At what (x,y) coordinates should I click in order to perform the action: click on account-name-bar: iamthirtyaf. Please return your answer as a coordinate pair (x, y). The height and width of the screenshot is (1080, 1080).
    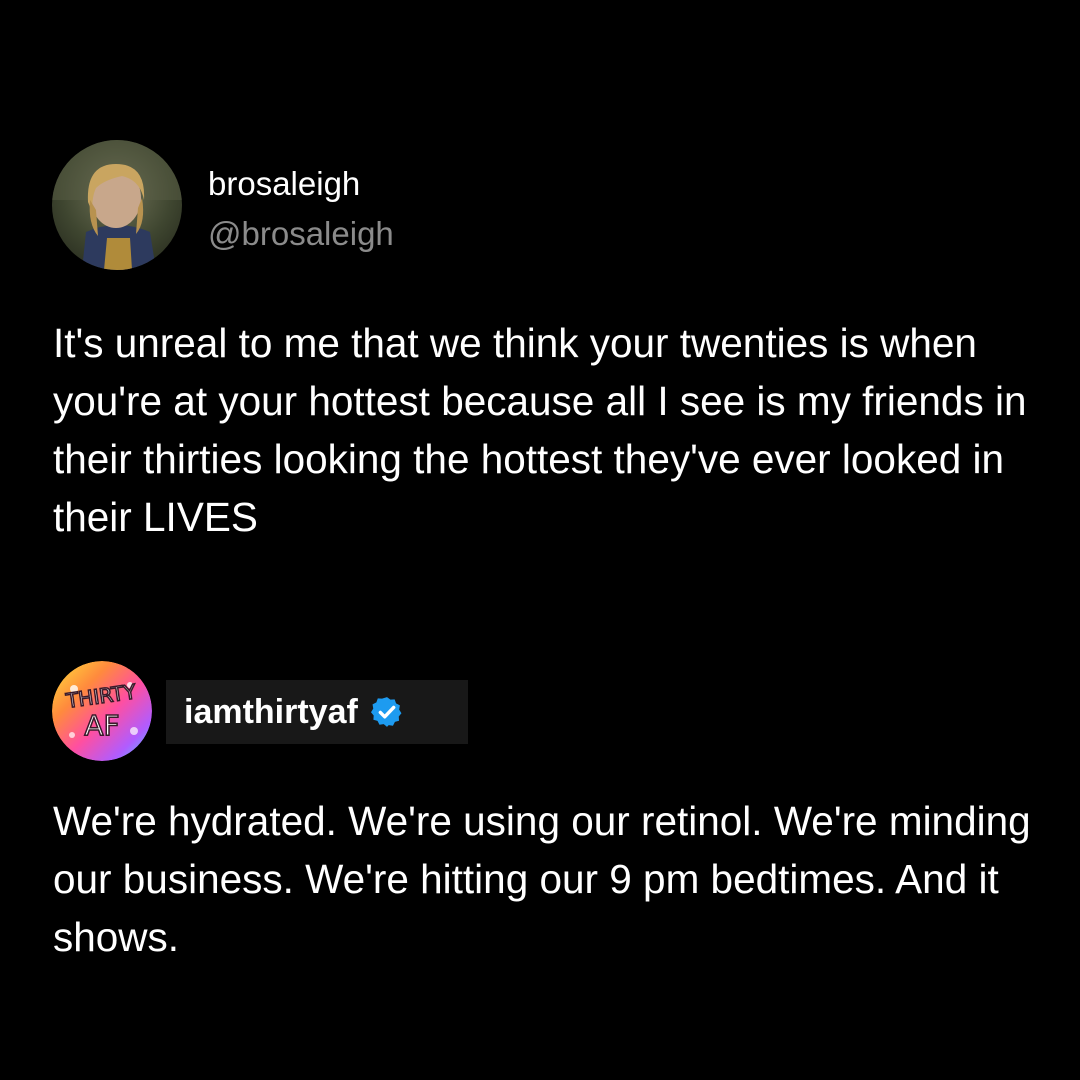
    Looking at the image, I should click on (317, 712).